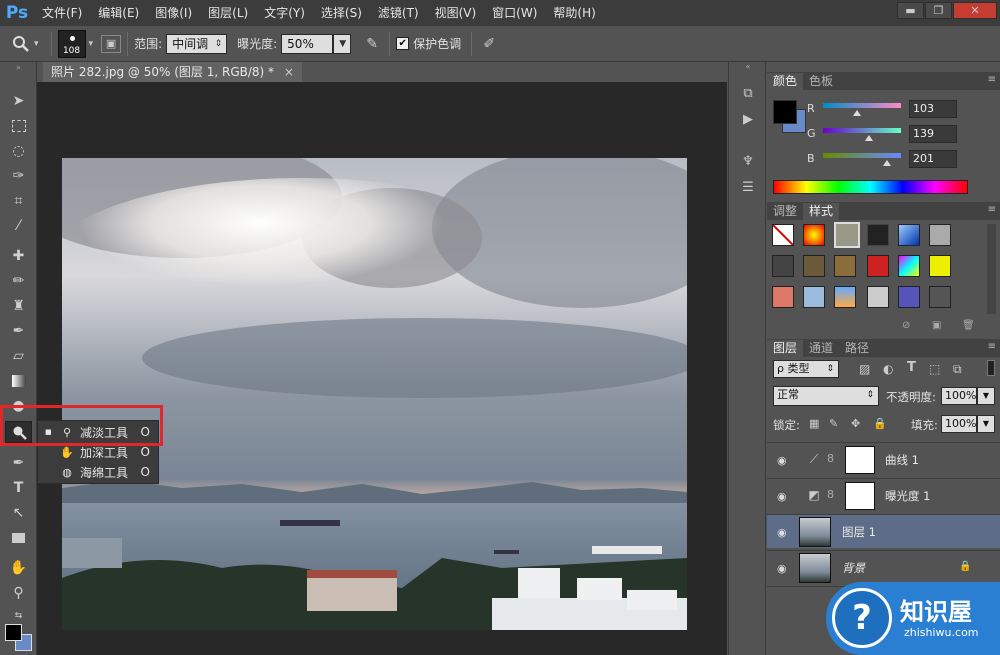 Image resolution: width=1000 pixels, height=655 pixels. I want to click on menu-edit: 编辑(E), so click(118, 13).